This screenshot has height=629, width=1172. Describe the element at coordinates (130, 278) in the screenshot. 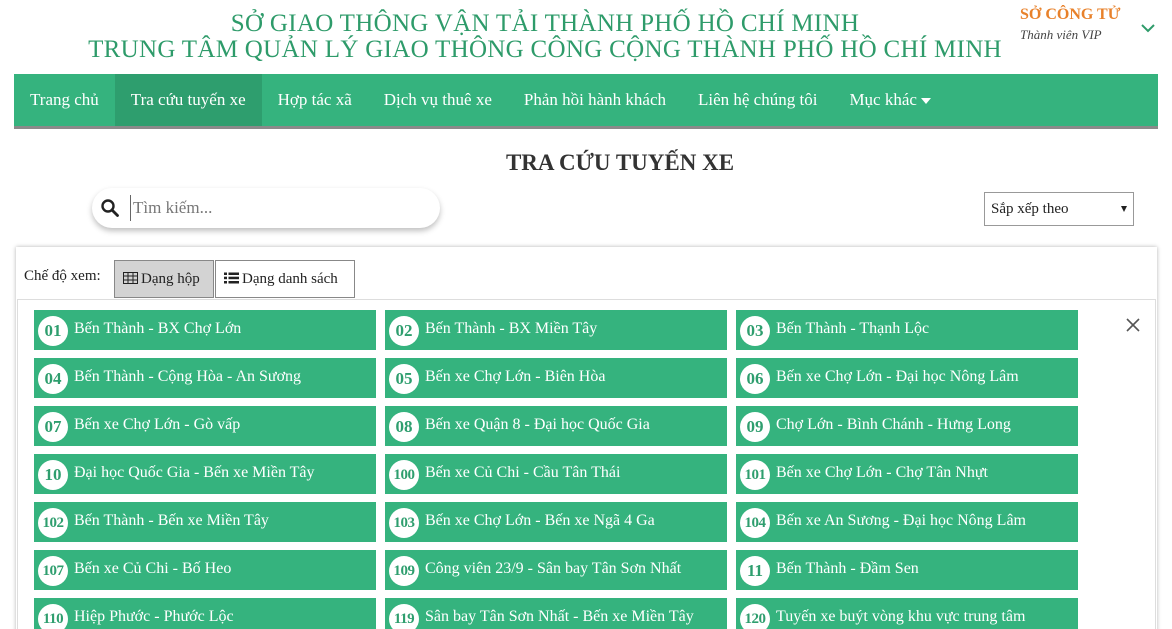

I see `table-icon` at that location.